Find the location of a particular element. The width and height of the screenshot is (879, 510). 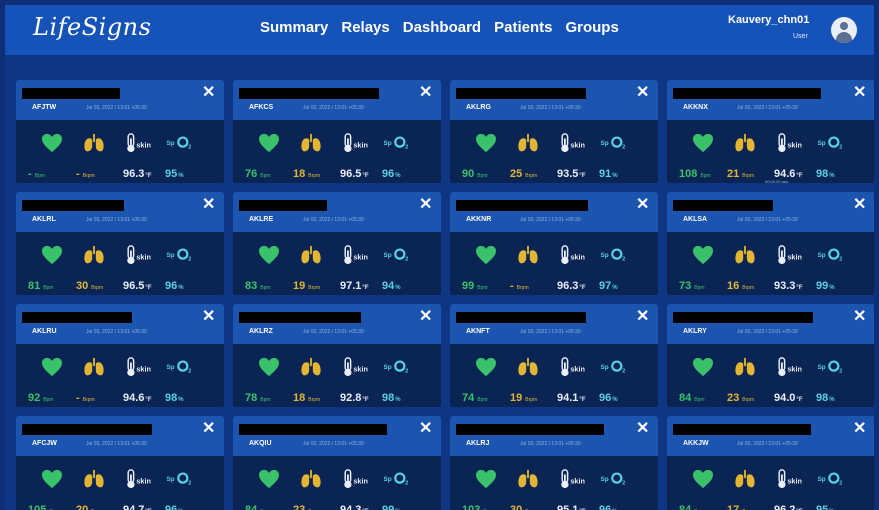

resp-rate-value: 18 Brpm is located at coordinates (306, 398).